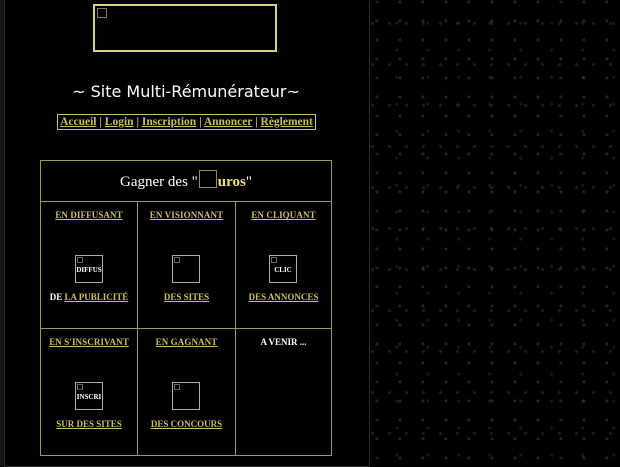  I want to click on cell-subtitle: DE LA PUBLICITÉ, so click(89, 297).